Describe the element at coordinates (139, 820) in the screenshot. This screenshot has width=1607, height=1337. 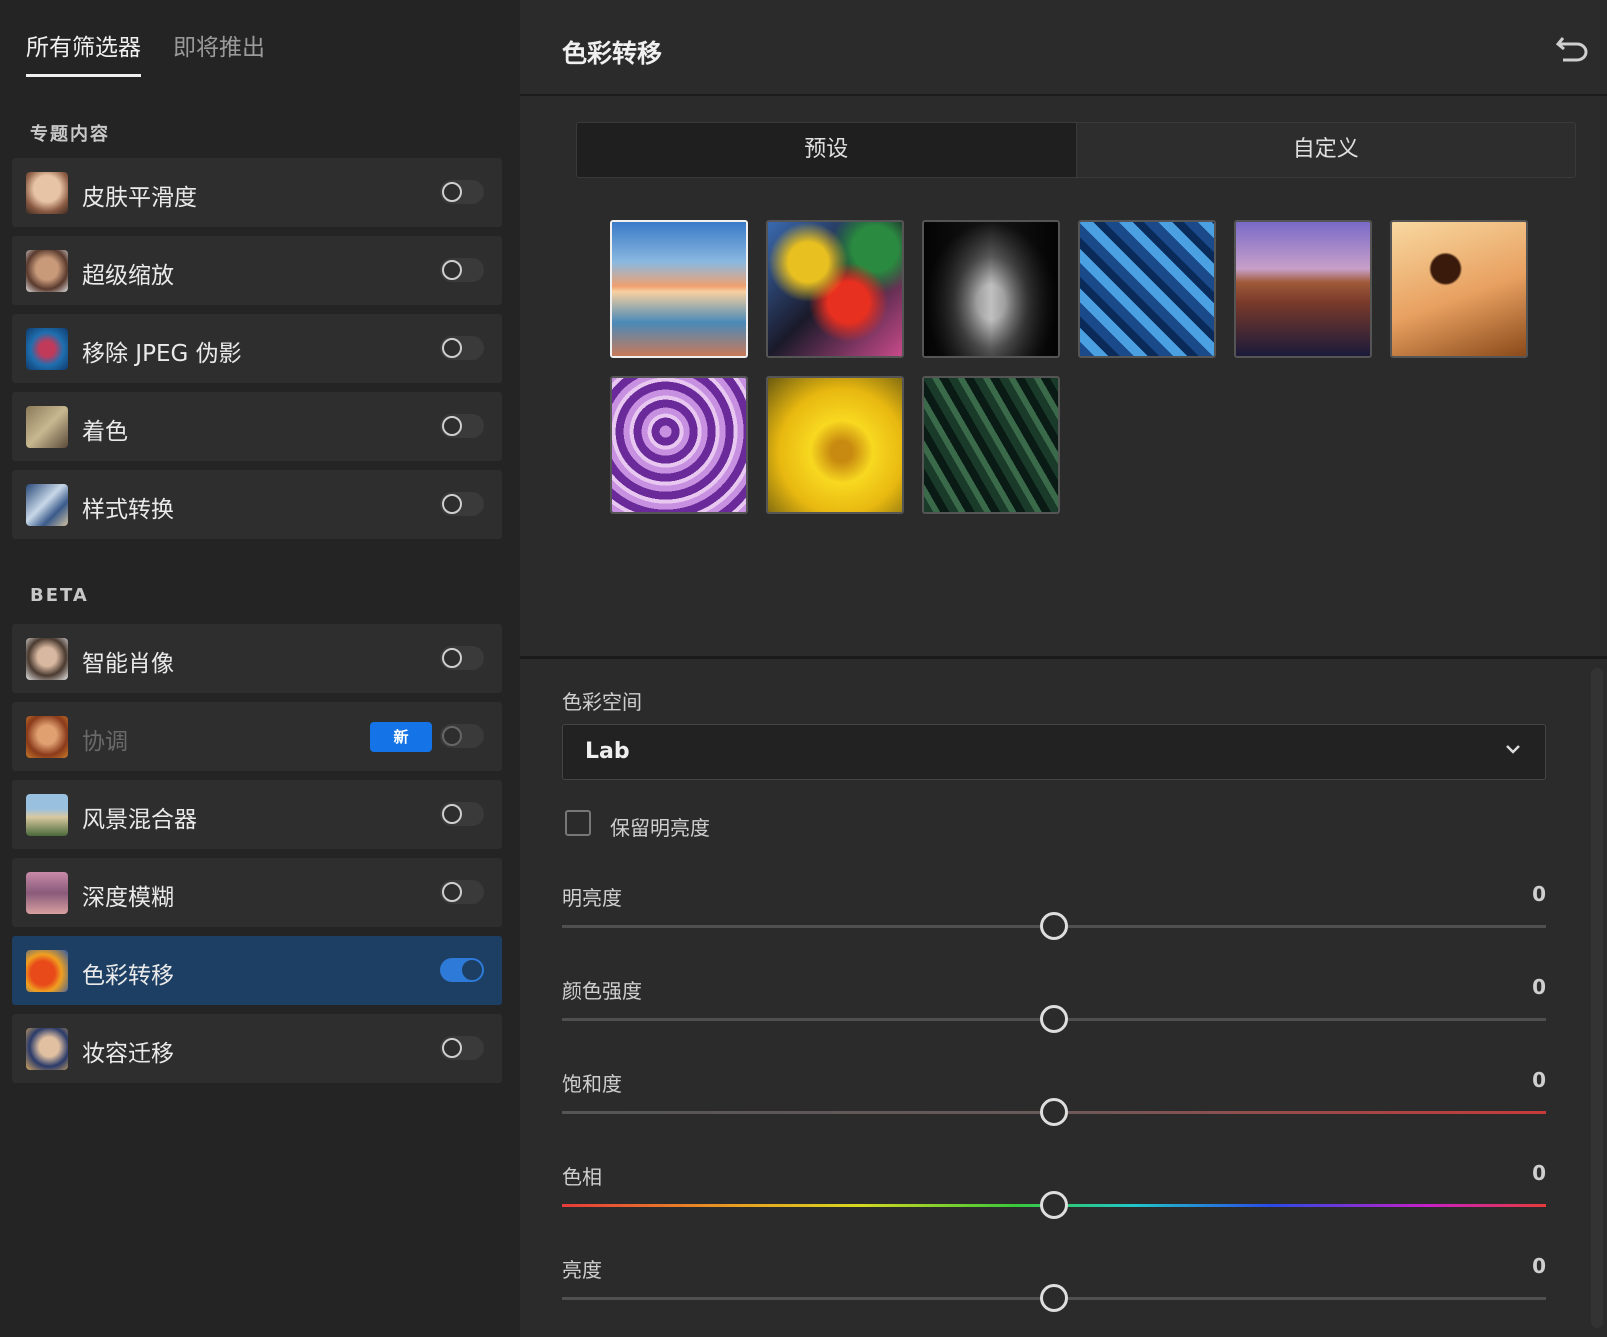
I see `filter-name: 风景混合器` at that location.